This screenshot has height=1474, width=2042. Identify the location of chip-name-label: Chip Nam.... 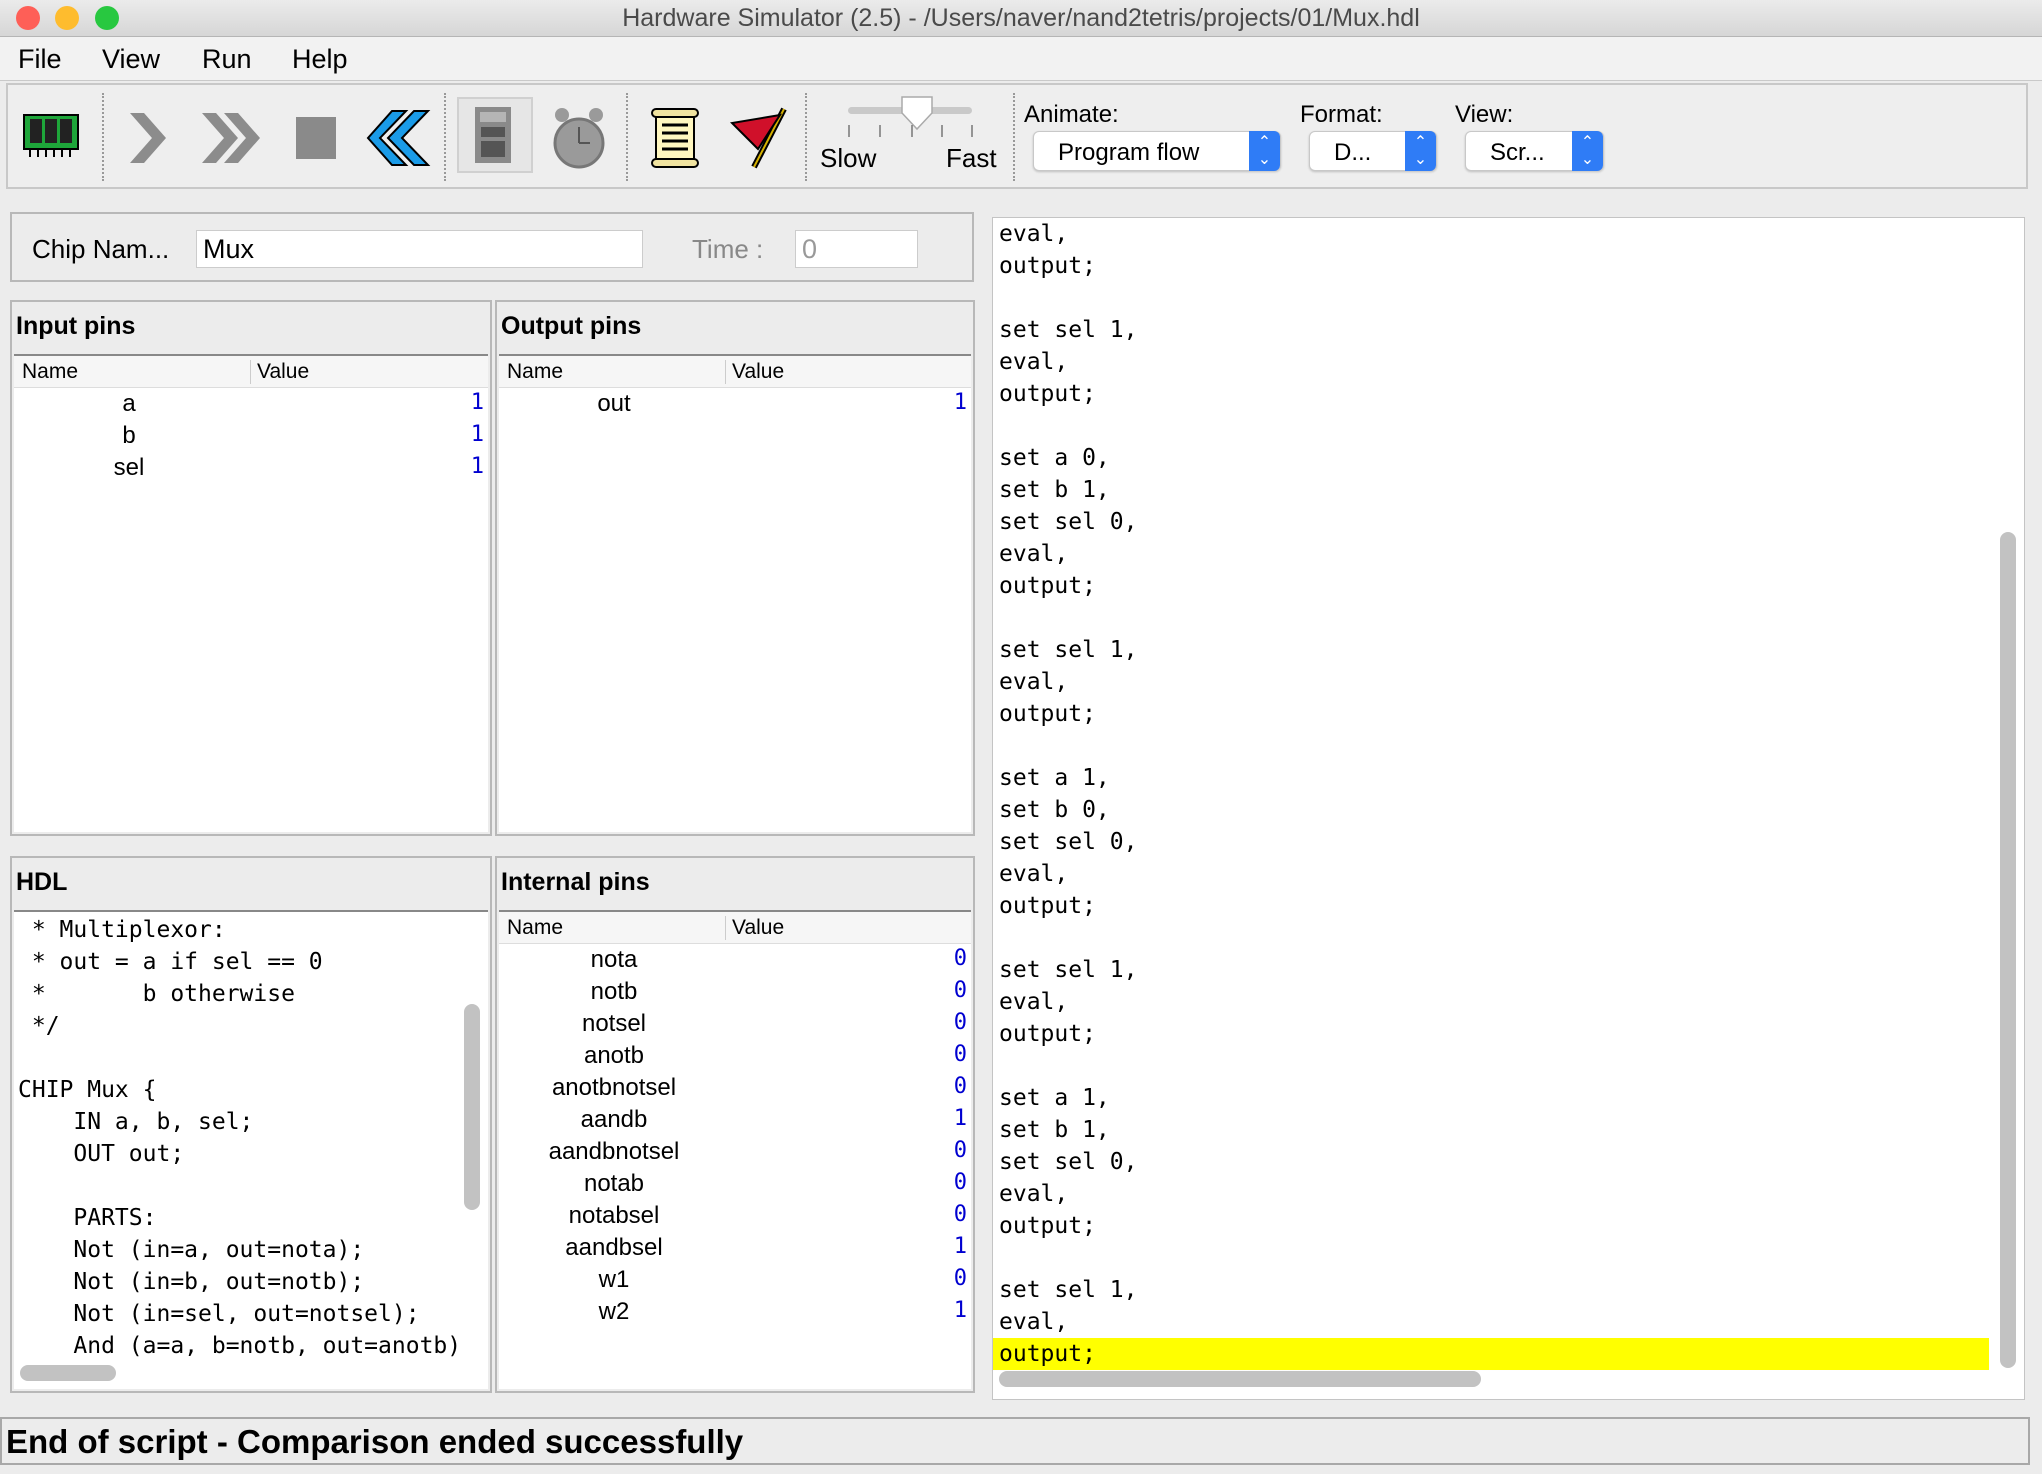
(101, 249).